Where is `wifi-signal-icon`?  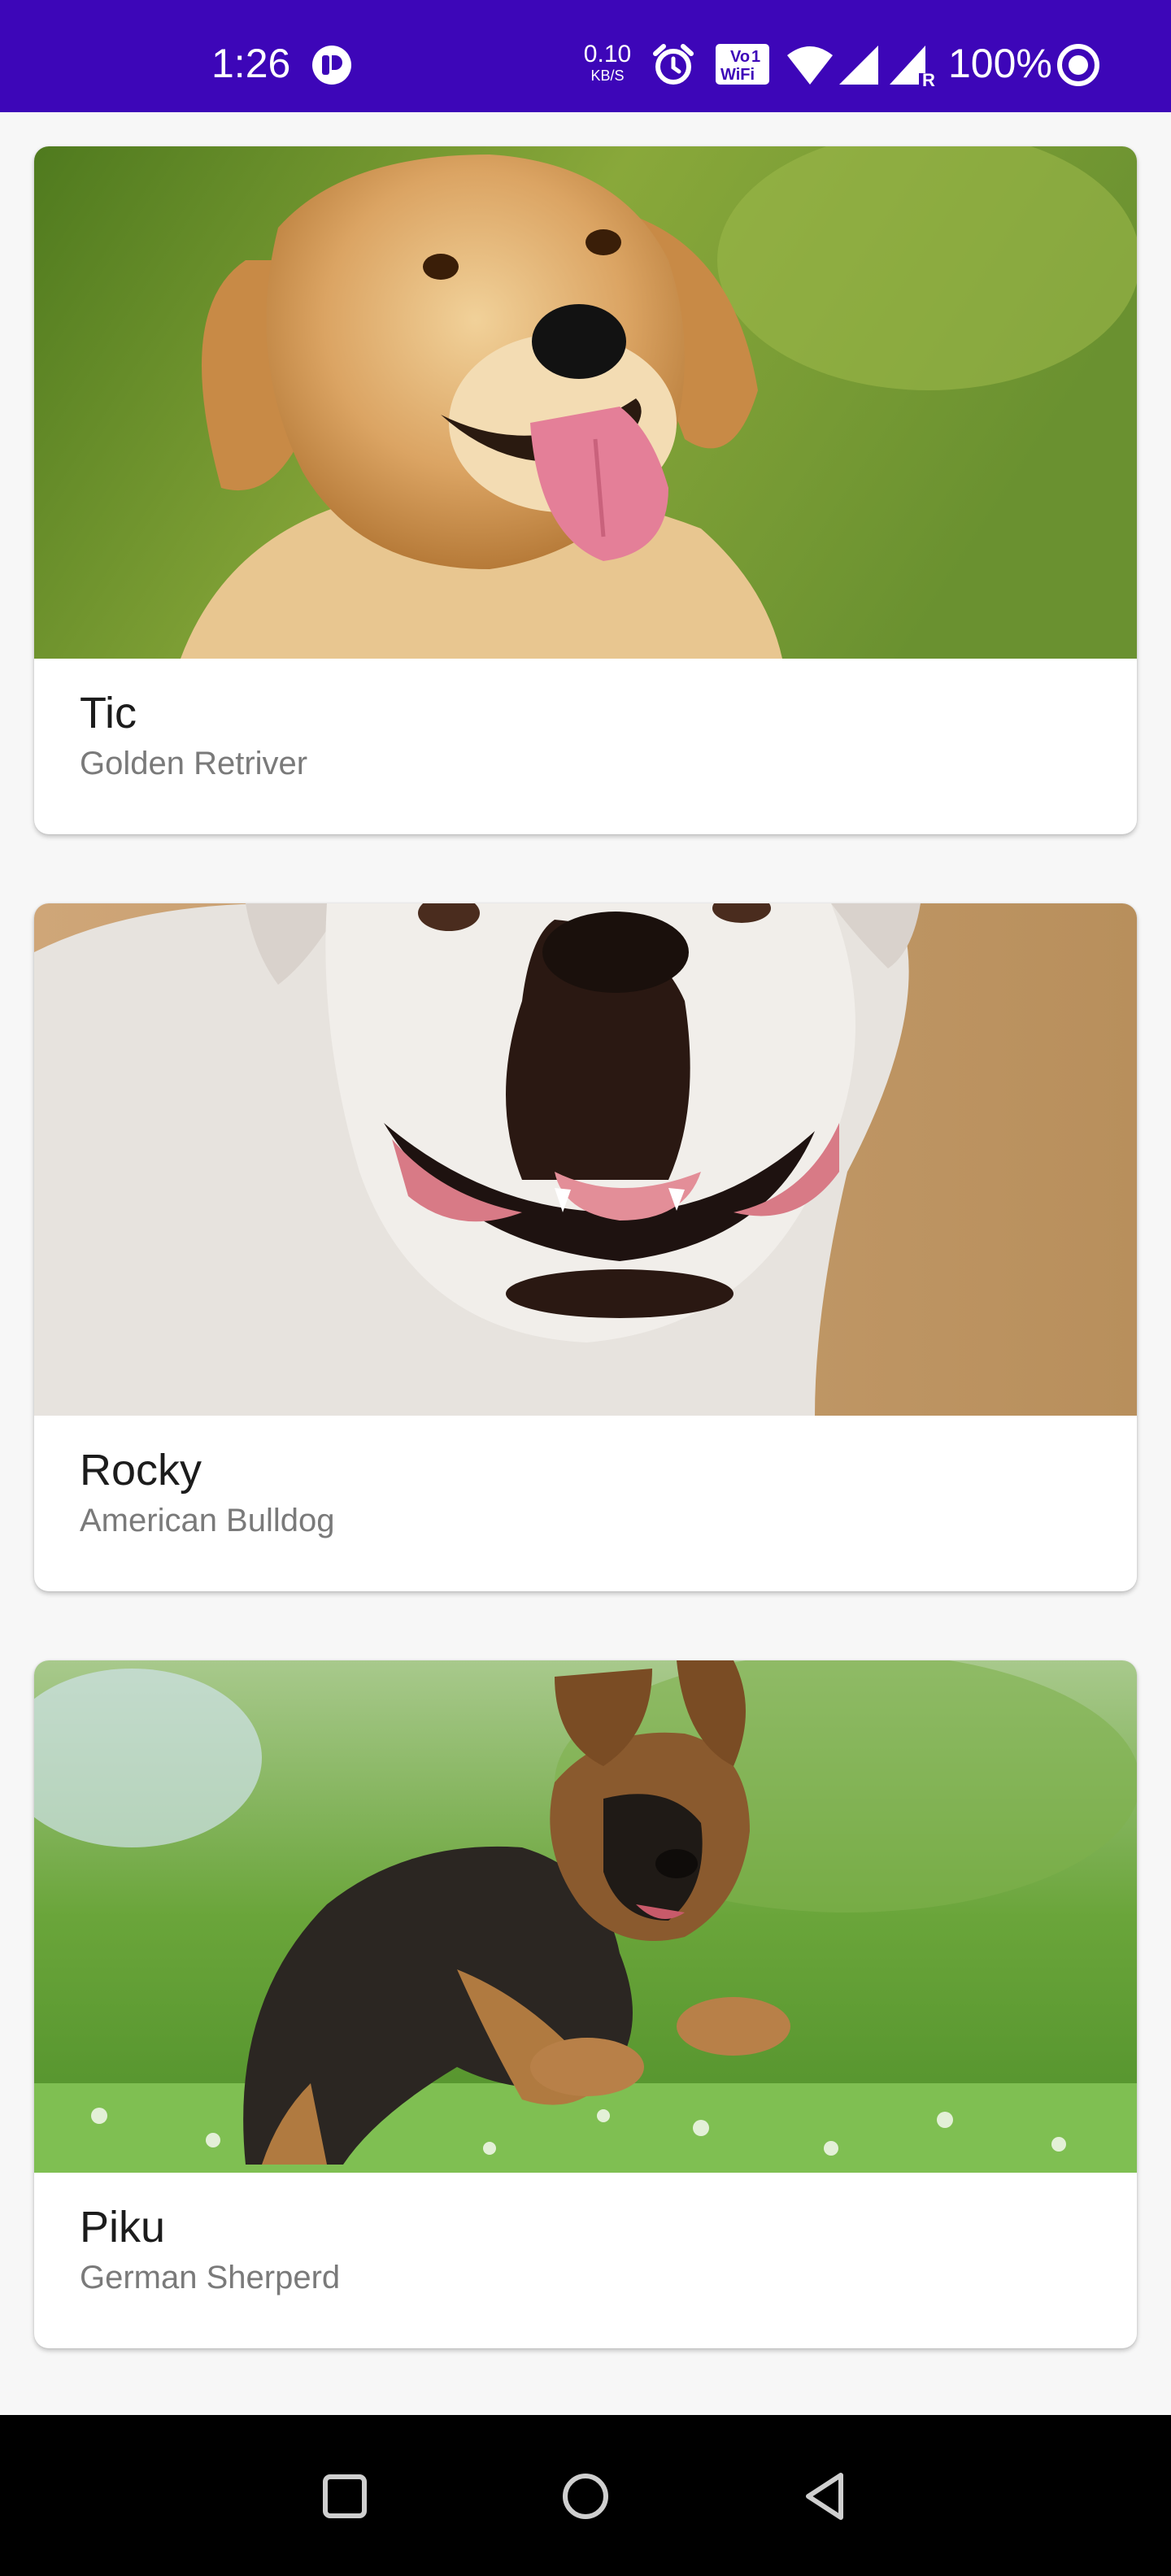
wifi-signal-icon is located at coordinates (810, 67).